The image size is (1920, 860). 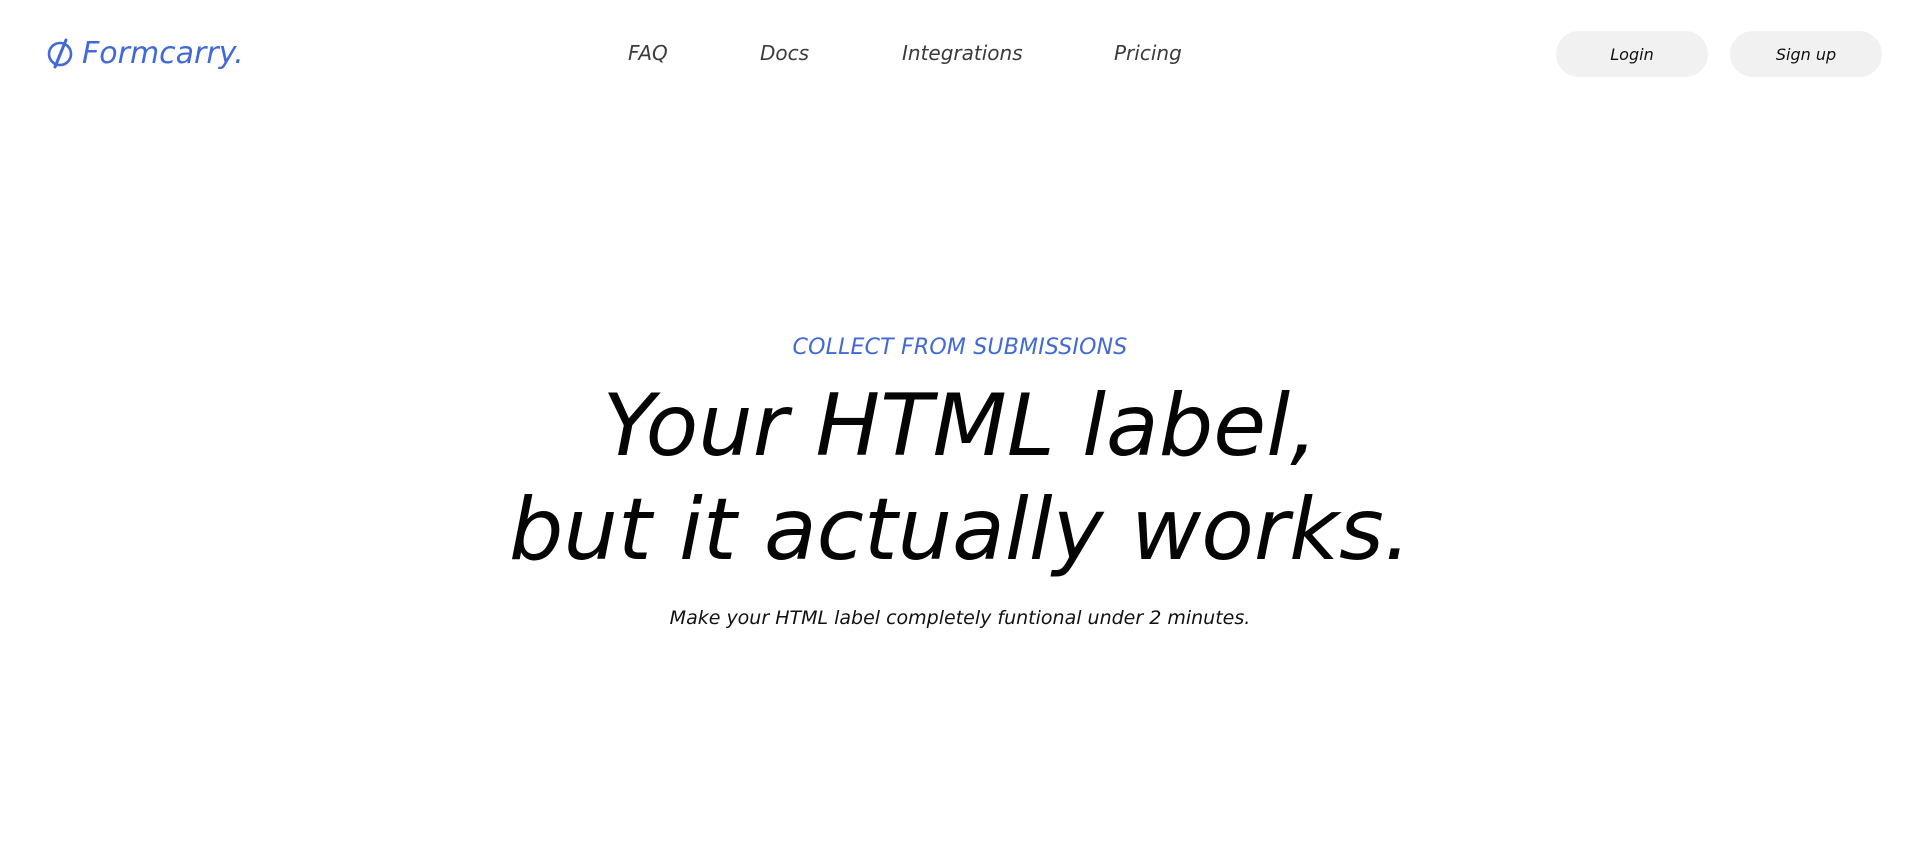 I want to click on login-button: Login, so click(x=1632, y=54).